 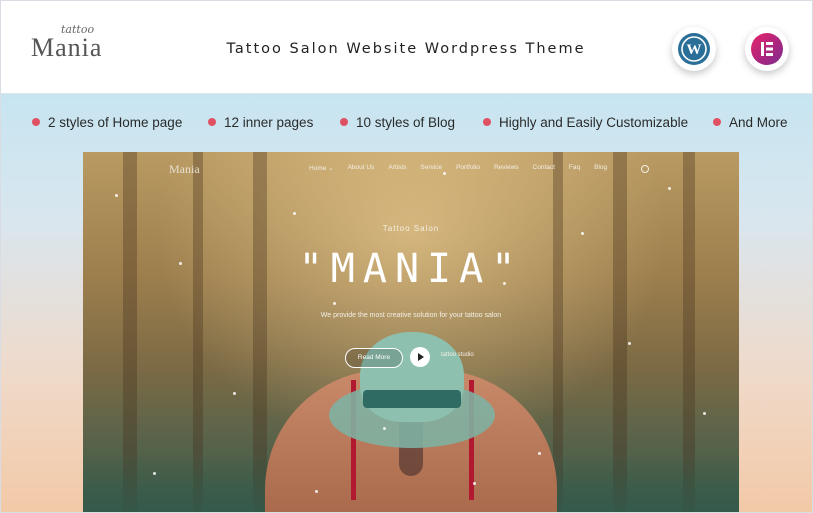 I want to click on read-more-button: Read More, so click(x=374, y=358).